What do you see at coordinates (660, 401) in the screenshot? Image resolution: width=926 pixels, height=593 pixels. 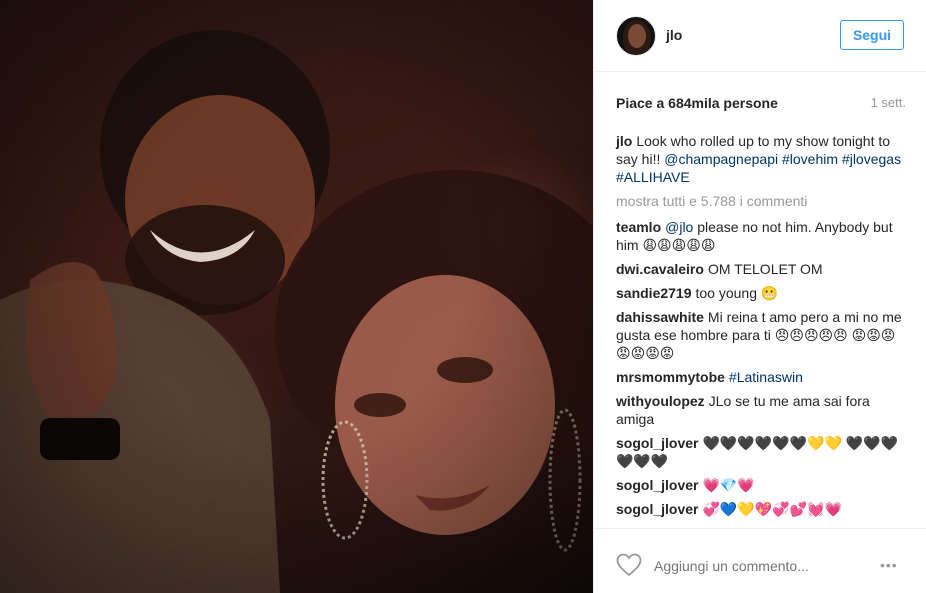 I see `comment-username: withyoulopez` at bounding box center [660, 401].